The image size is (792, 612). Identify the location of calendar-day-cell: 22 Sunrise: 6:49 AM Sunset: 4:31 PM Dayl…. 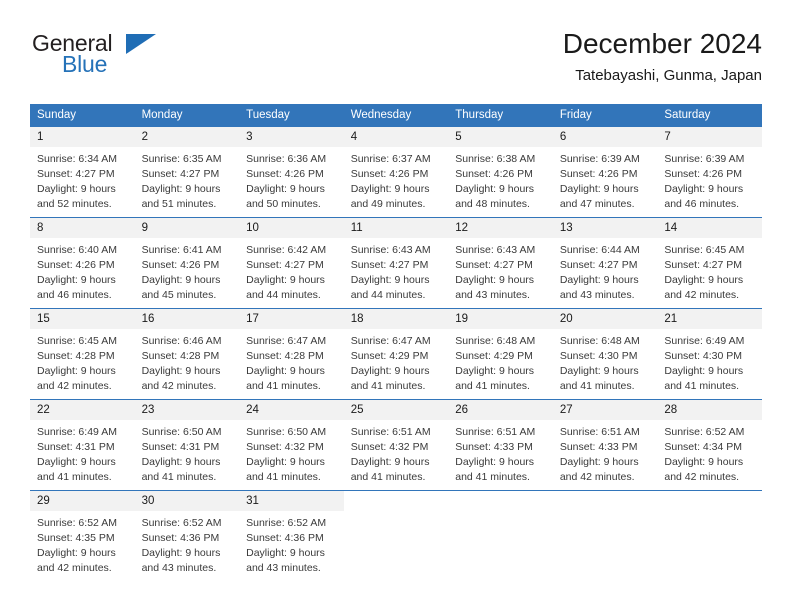
(82, 445).